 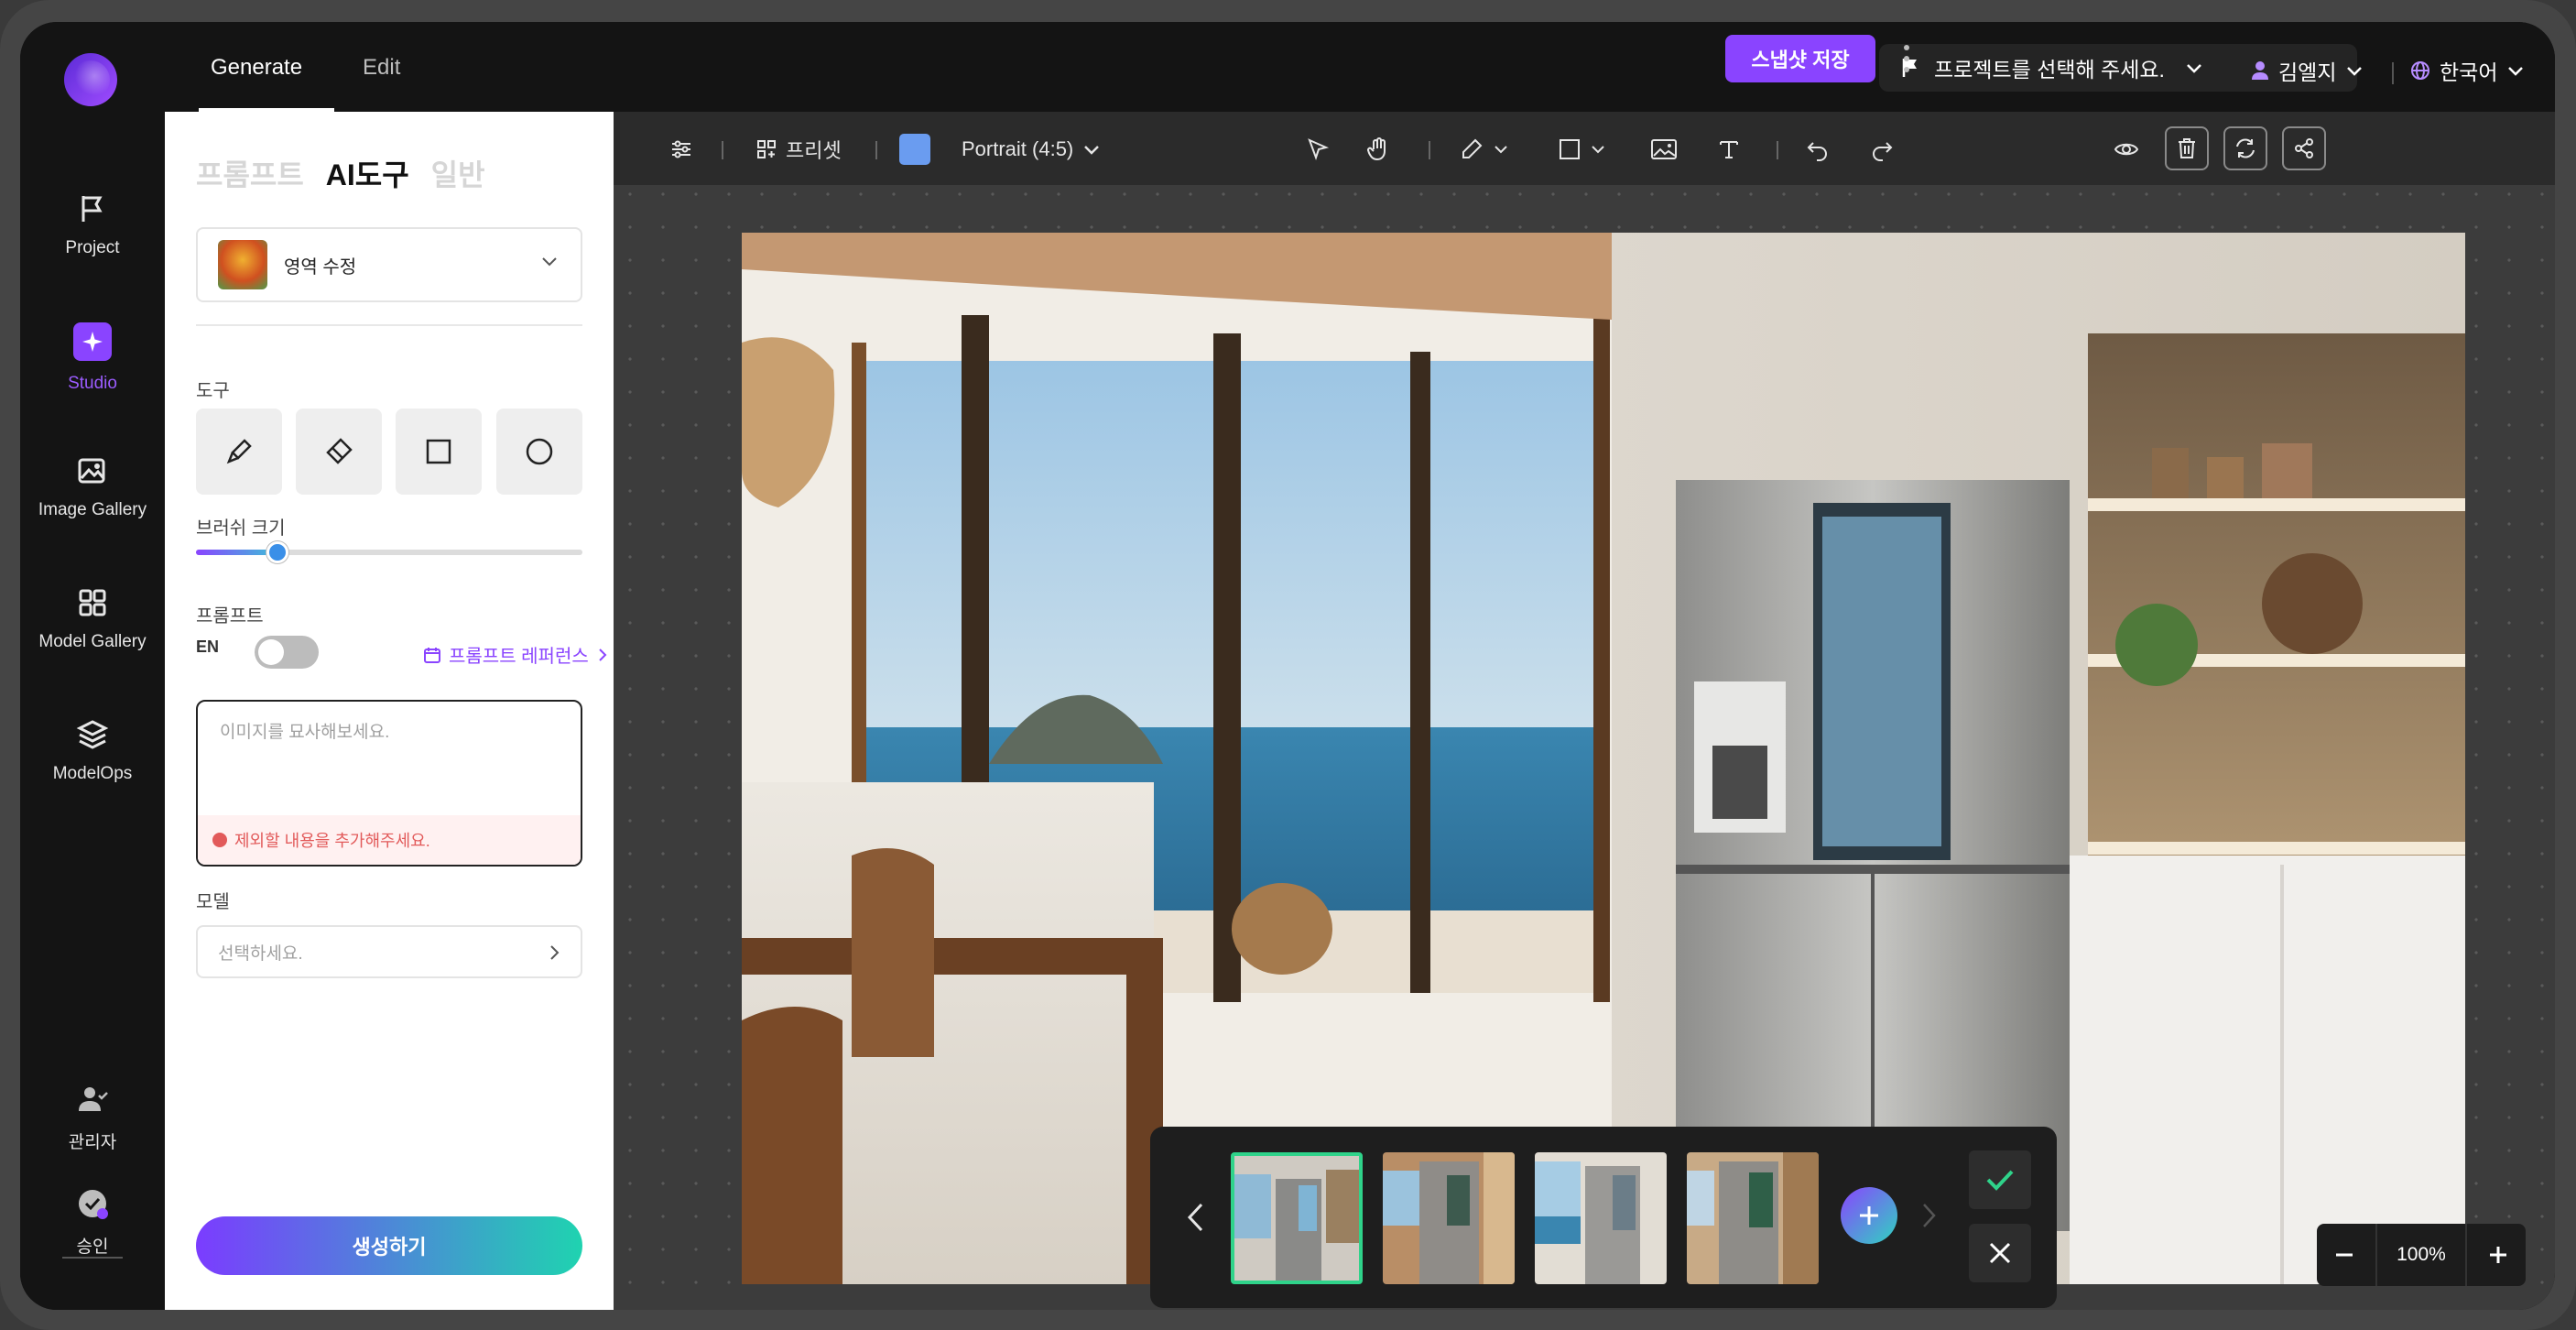 What do you see at coordinates (1729, 150) in the screenshot?
I see `text-tool-button` at bounding box center [1729, 150].